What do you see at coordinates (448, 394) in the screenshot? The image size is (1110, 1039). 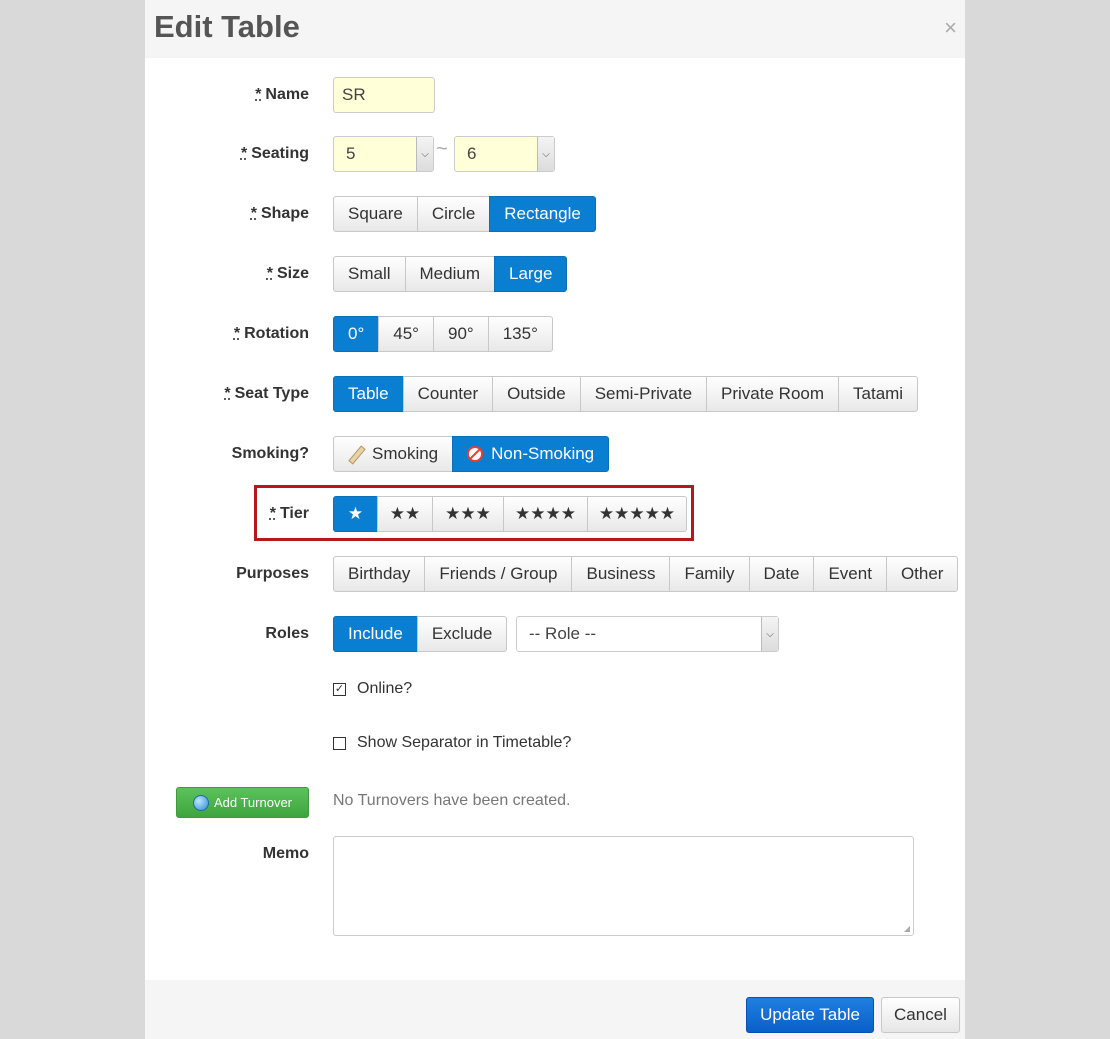 I see `seat-type-counter-button: Counter` at bounding box center [448, 394].